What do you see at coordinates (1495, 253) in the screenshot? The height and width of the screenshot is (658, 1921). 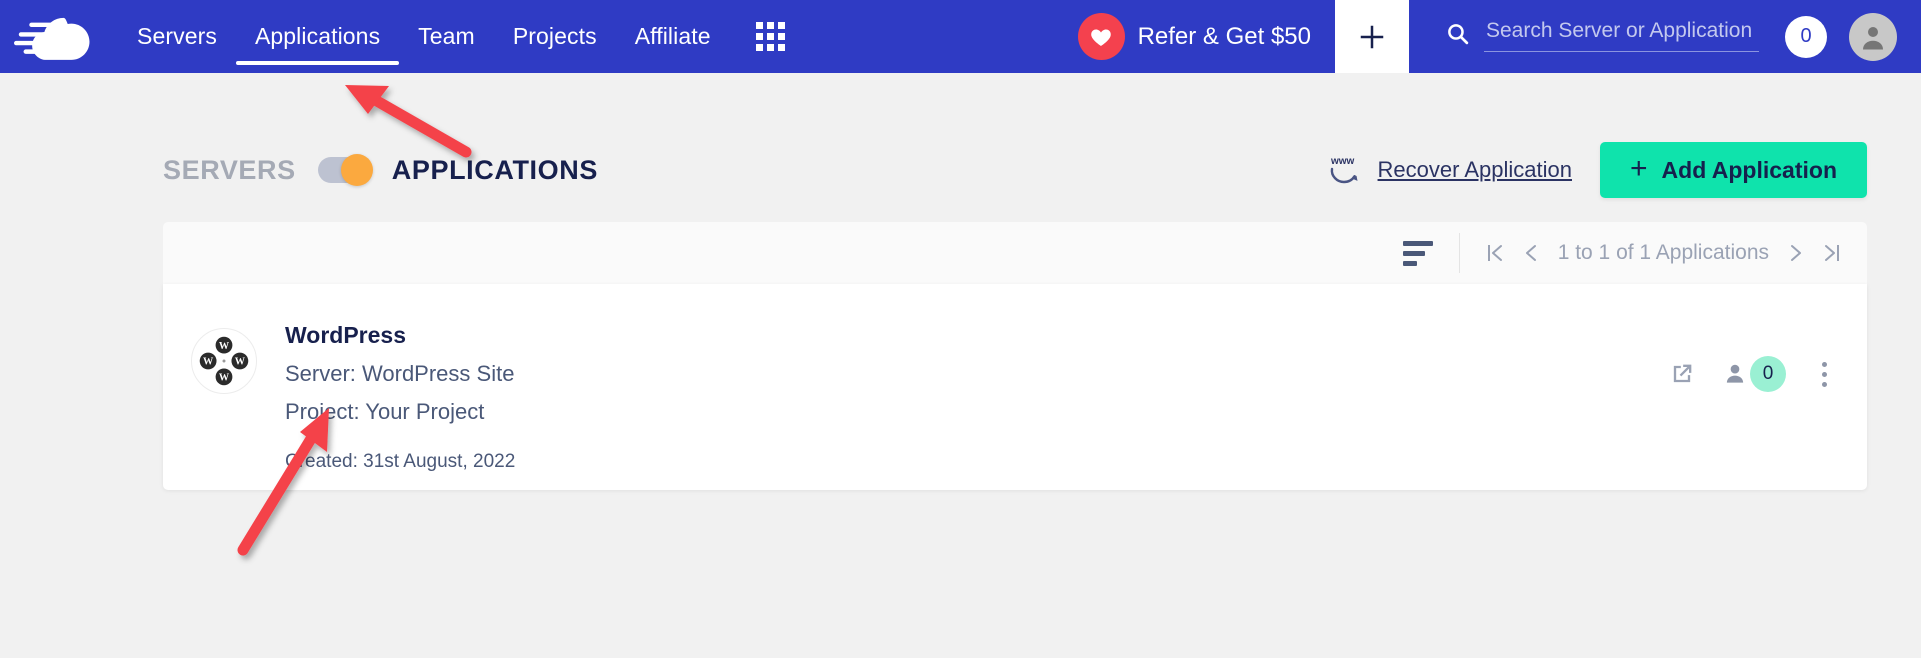 I see `first-page-icon` at bounding box center [1495, 253].